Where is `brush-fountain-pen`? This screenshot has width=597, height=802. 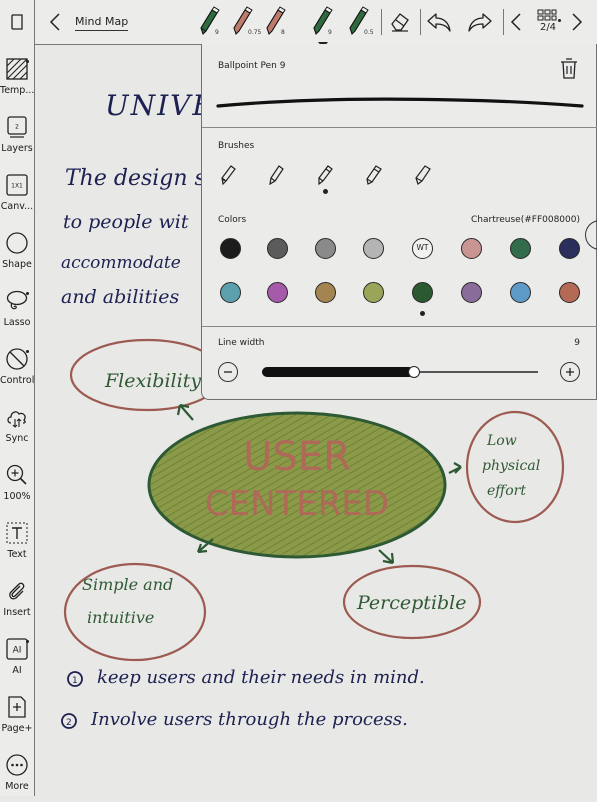 brush-fountain-pen is located at coordinates (228, 174).